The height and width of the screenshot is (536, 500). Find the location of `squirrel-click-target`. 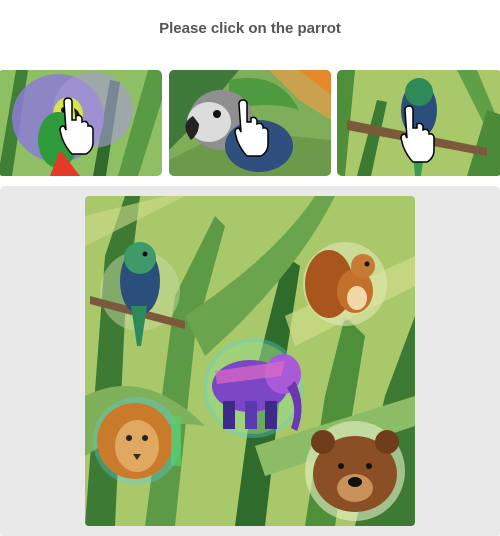

squirrel-click-target is located at coordinates (345, 284).